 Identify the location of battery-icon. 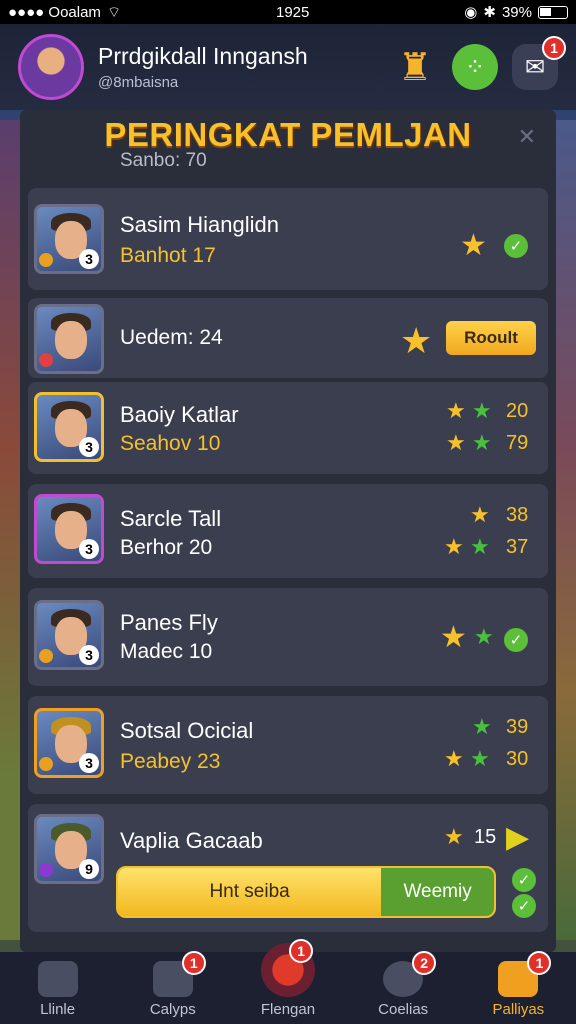
(553, 12).